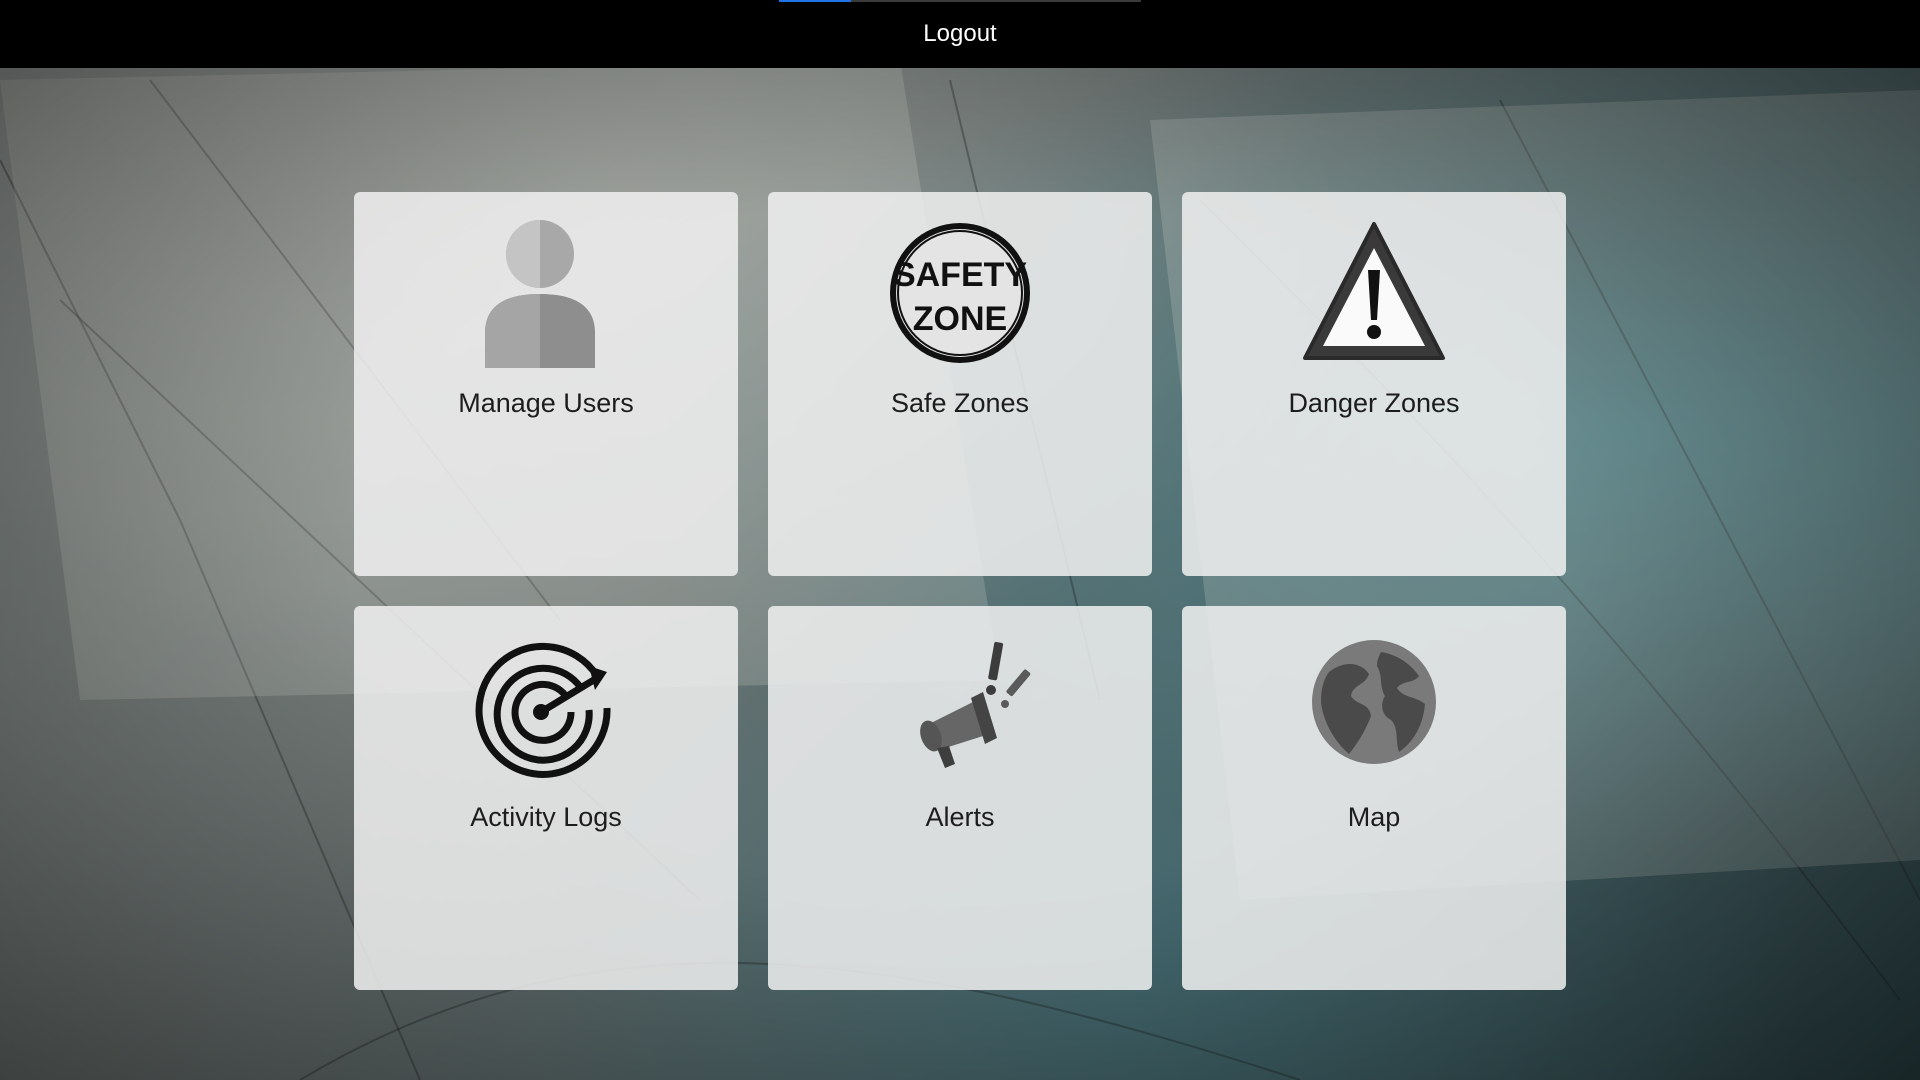 This screenshot has width=1920, height=1080. I want to click on top-bar: Logout, so click(960, 34).